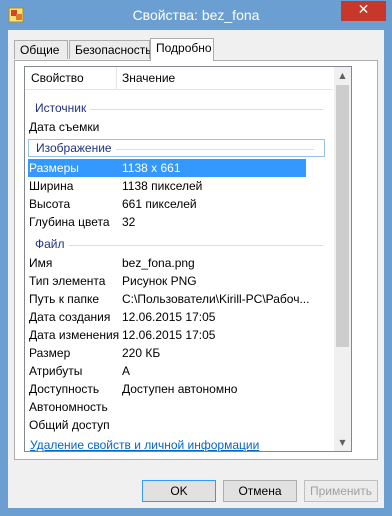  What do you see at coordinates (179, 425) in the screenshot?
I see `row-shared-with: Общий доступ` at bounding box center [179, 425].